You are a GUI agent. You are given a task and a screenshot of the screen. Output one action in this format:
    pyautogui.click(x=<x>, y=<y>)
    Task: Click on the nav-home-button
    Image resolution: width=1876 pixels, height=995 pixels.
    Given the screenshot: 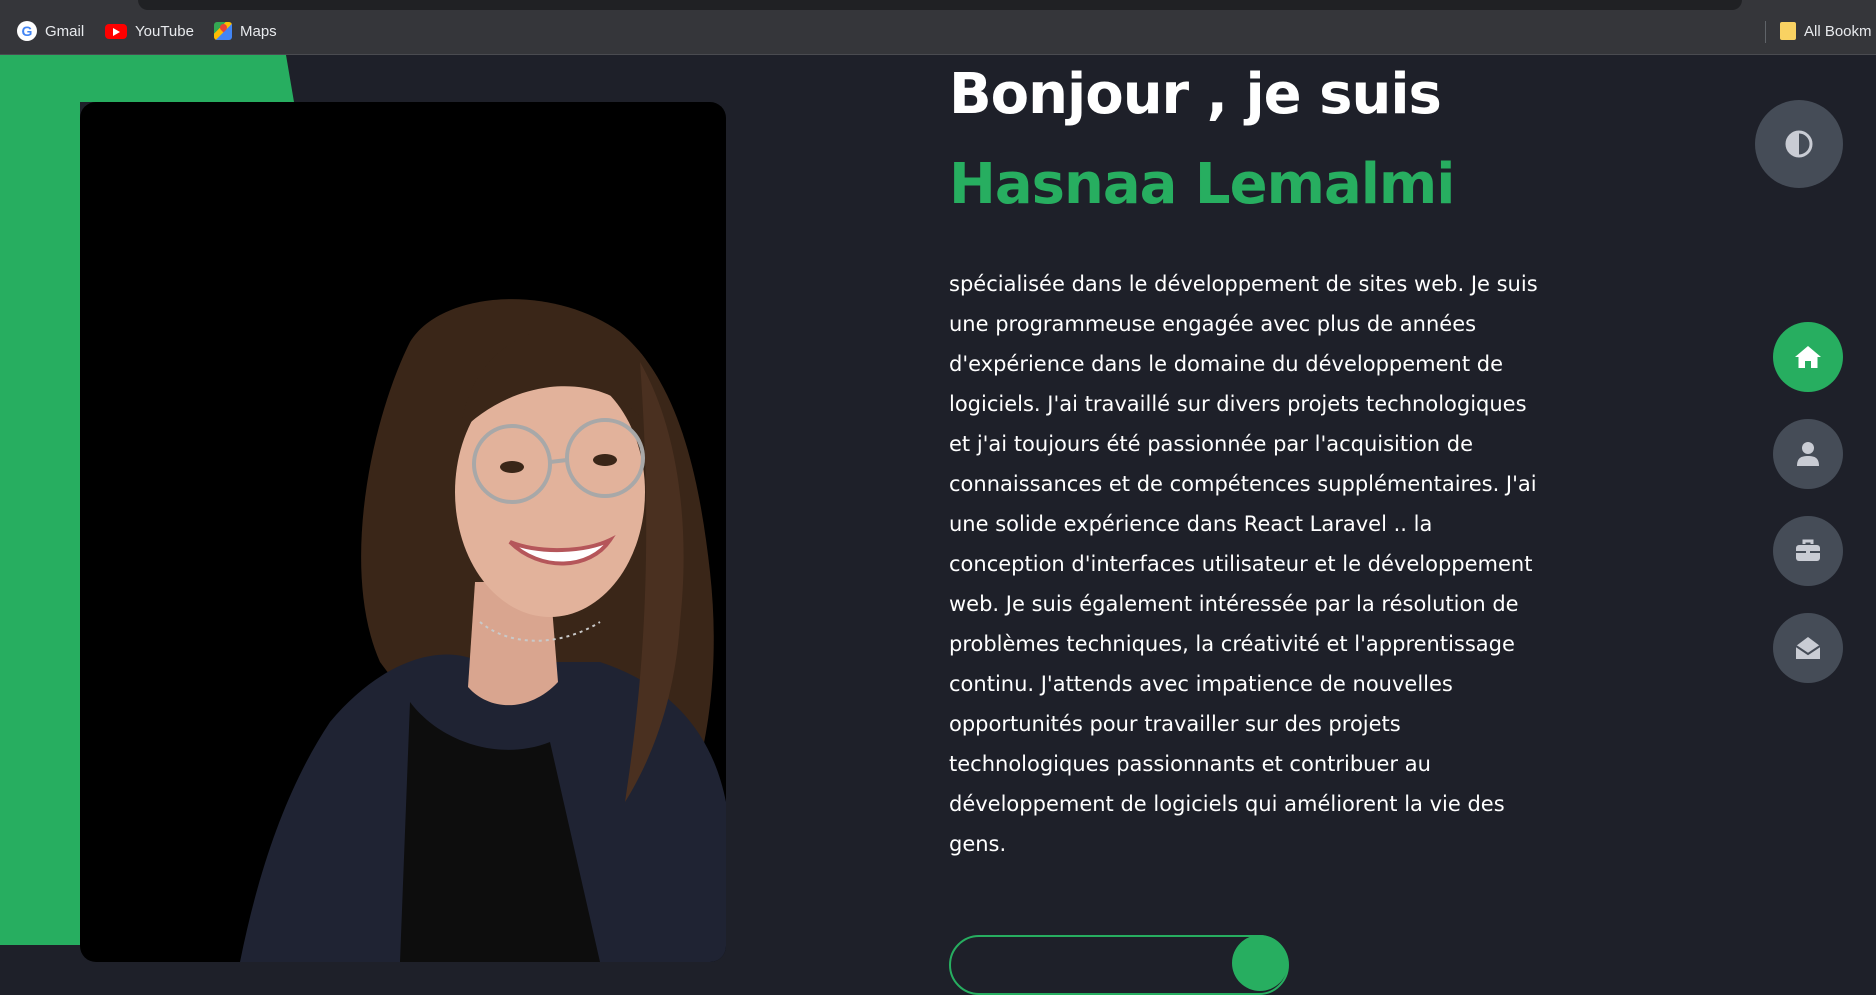 What is the action you would take?
    pyautogui.click(x=1808, y=357)
    